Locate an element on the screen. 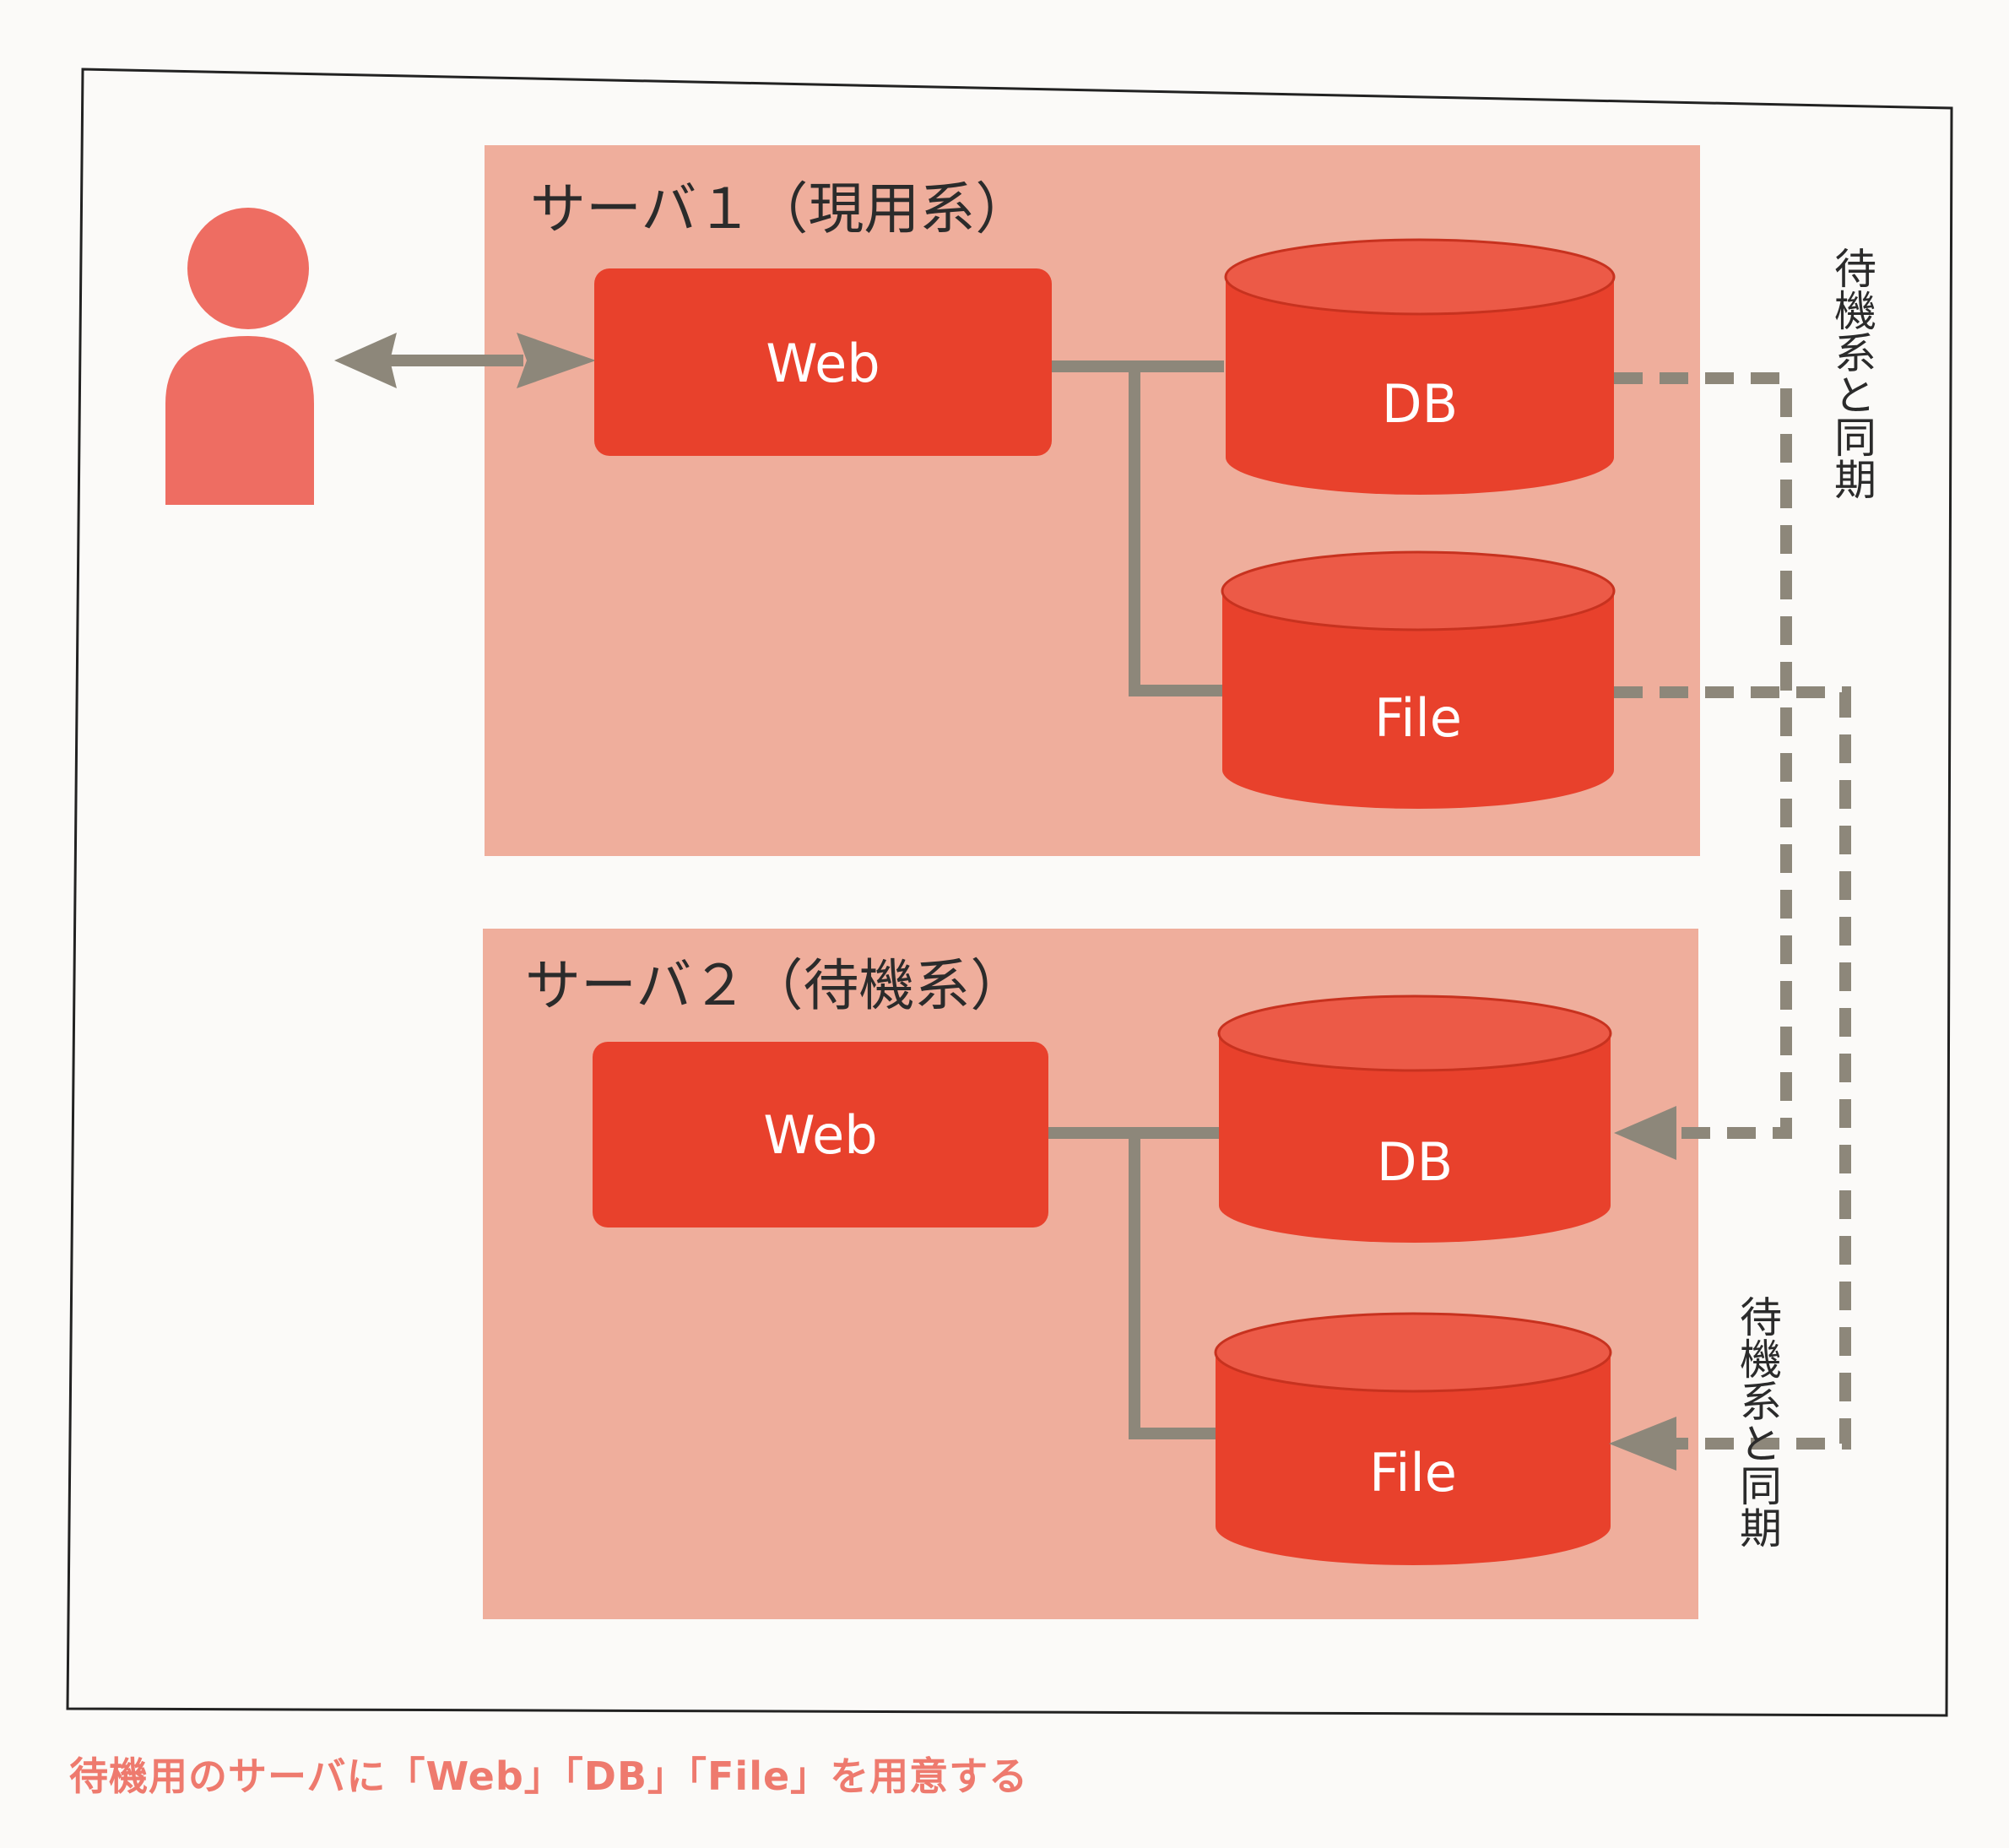  server2-file-label: File is located at coordinates (1413, 1473).